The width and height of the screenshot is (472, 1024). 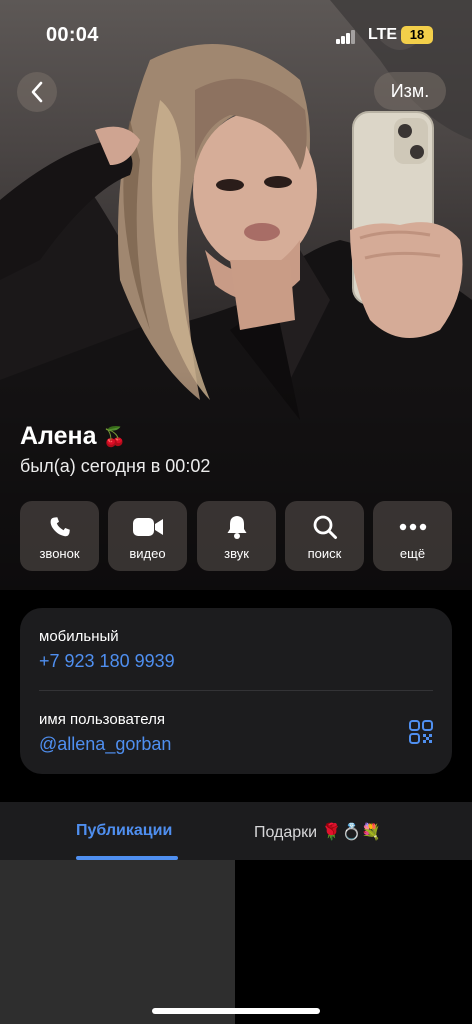 I want to click on call-button-label: звонок, so click(x=59, y=553).